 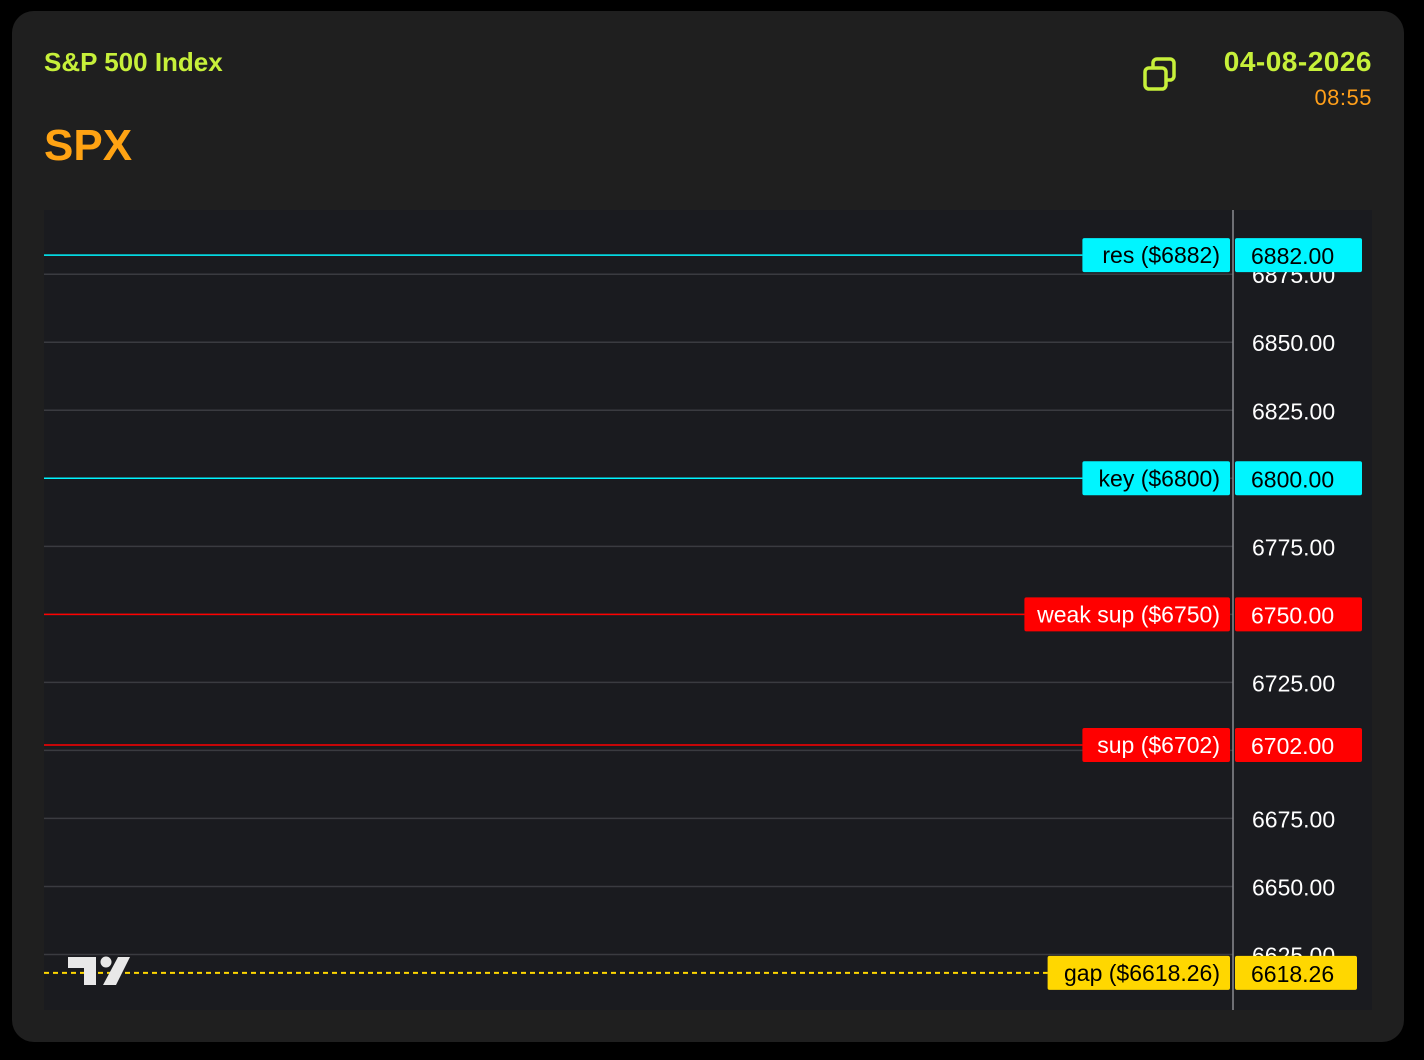 I want to click on y-tick-label: 6675.00, so click(x=1293, y=819).